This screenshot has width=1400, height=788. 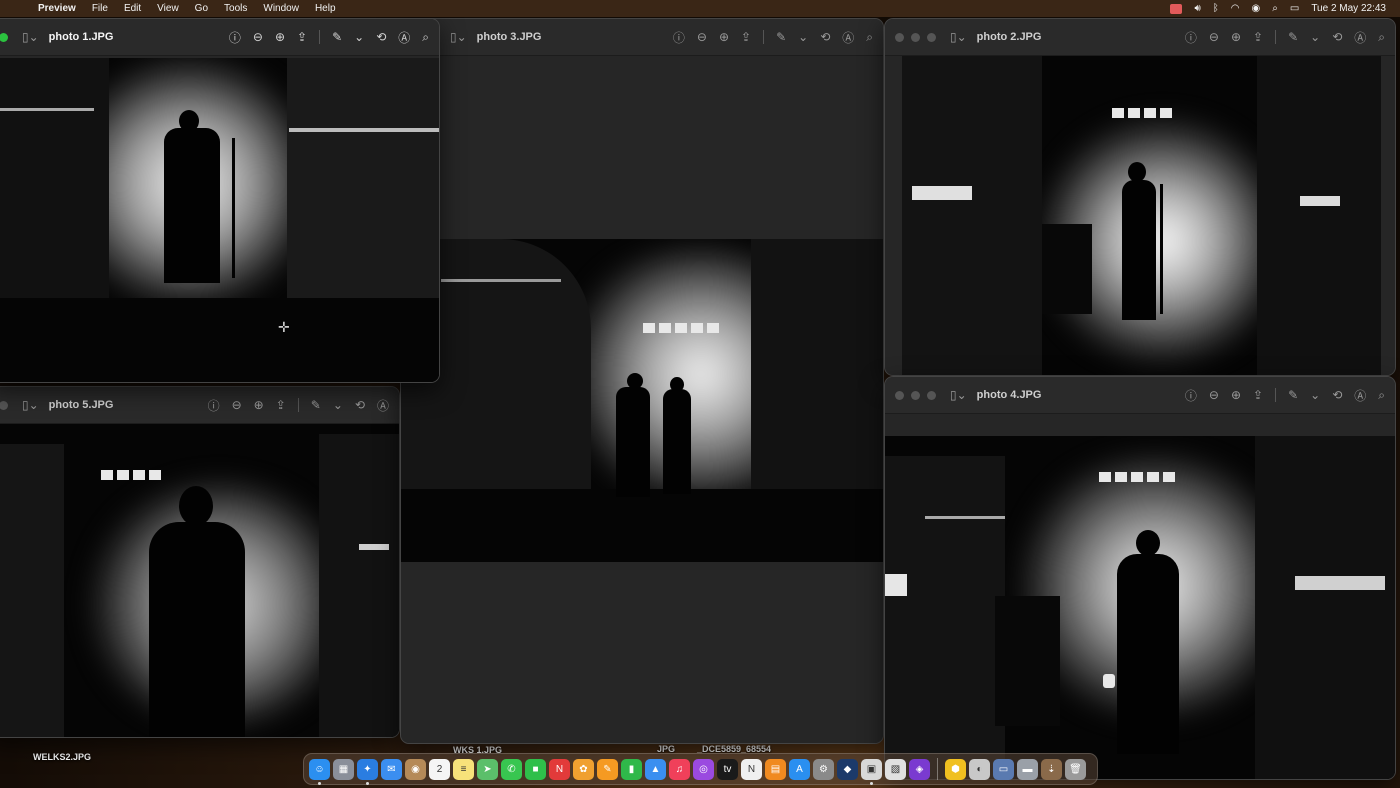 What do you see at coordinates (655, 769) in the screenshot?
I see `dock-keynote-icon: ▲` at bounding box center [655, 769].